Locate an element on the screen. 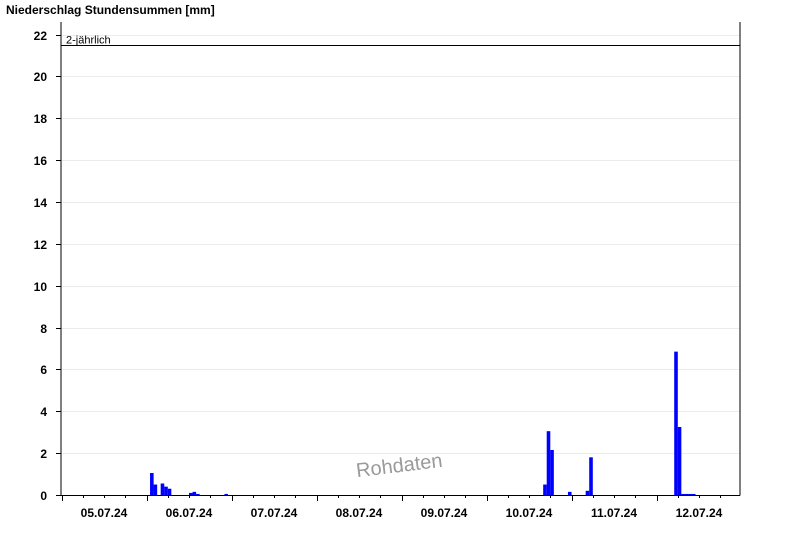 This screenshot has height=555, width=800. y-tick-label: 16 is located at coordinates (41, 161).